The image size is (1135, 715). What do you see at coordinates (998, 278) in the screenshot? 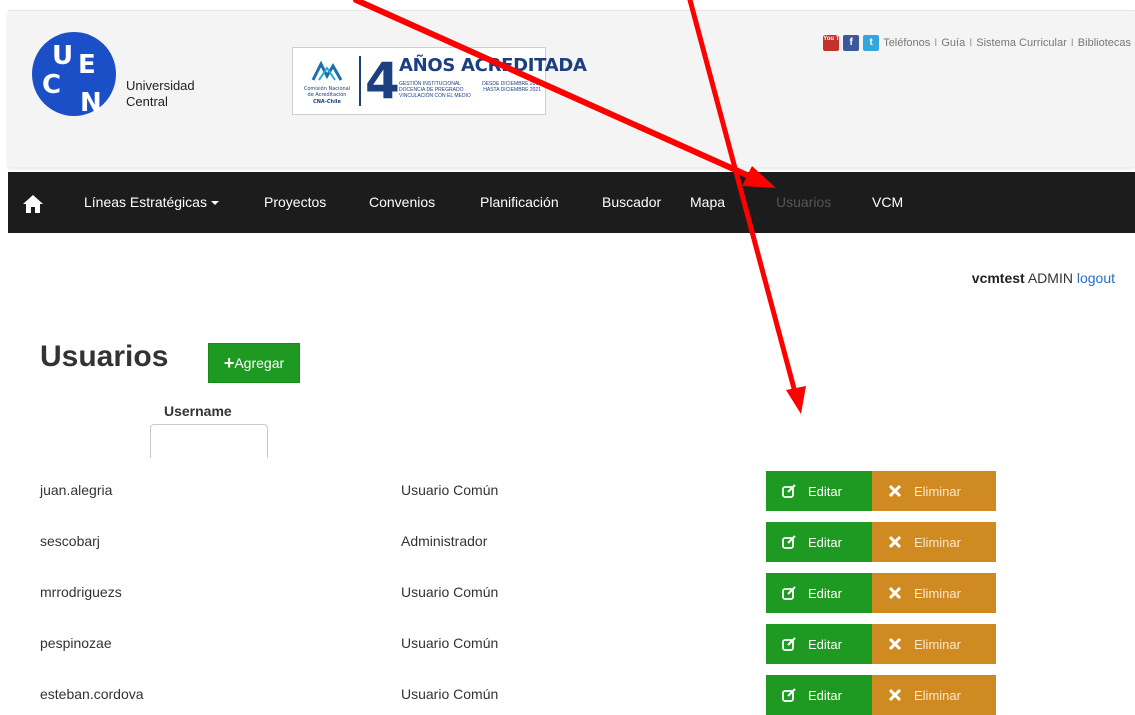
I see `current-username: vcmtest` at bounding box center [998, 278].